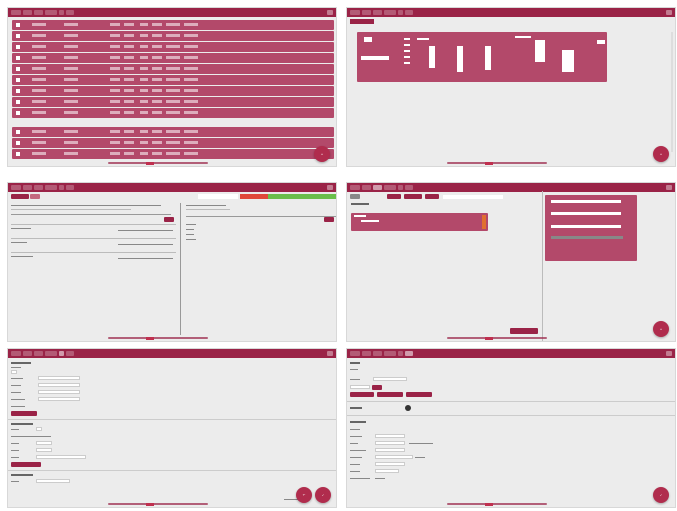 This screenshot has width=677, height=511. Describe the element at coordinates (375, 58) in the screenshot. I see `name-input` at that location.